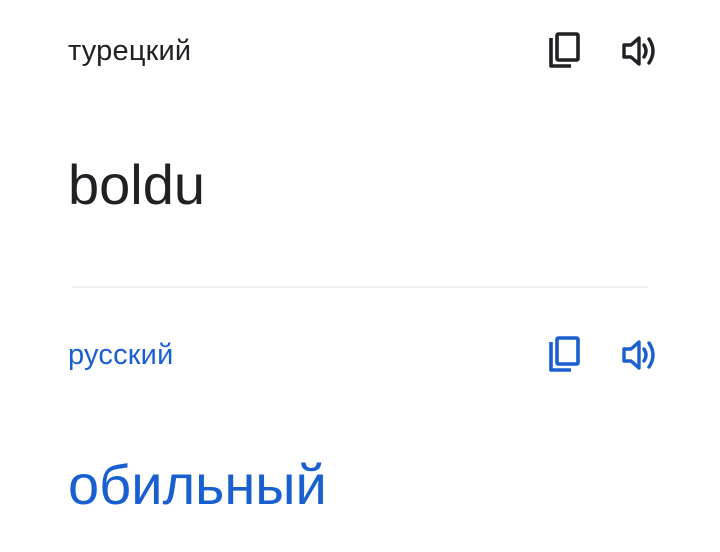 The width and height of the screenshot is (720, 552). I want to click on cut-off-transliteration, so click(96, 546).